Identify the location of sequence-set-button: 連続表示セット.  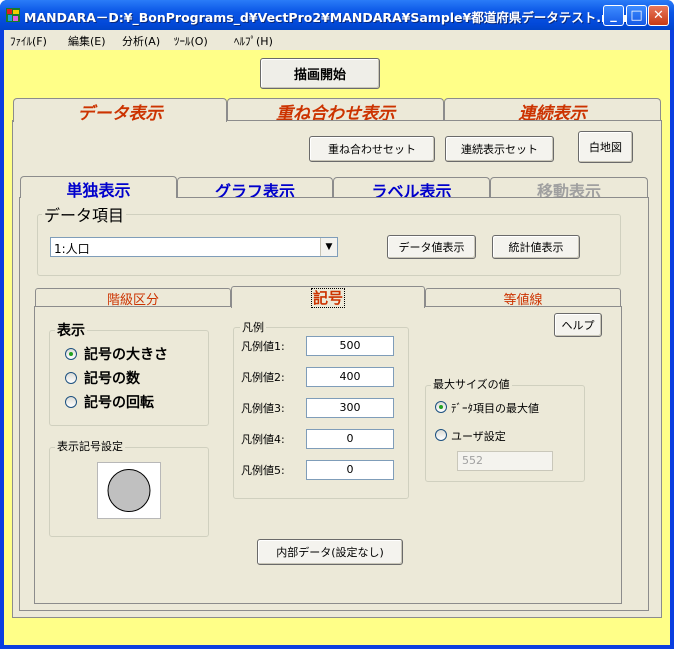
(499, 149).